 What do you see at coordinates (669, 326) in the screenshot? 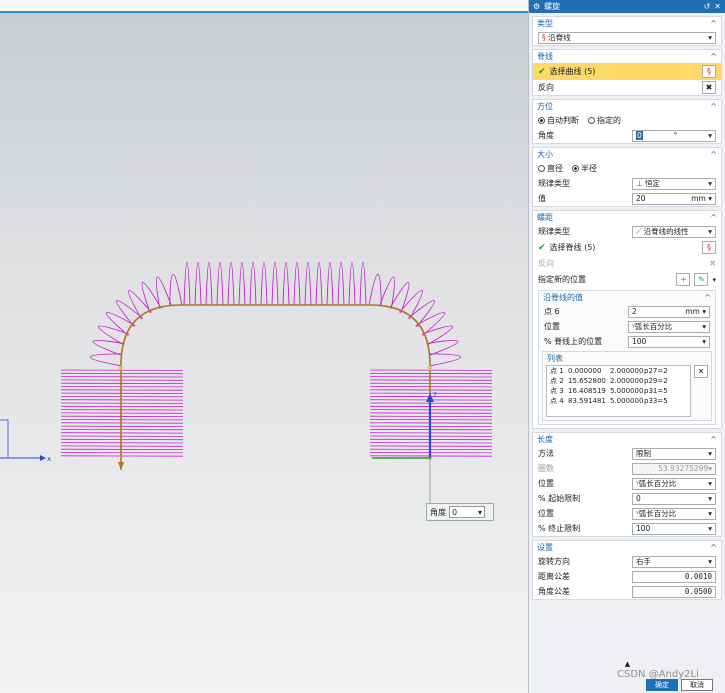
I see `position-dropdown: ᵞ弧长百分比 ▾` at bounding box center [669, 326].